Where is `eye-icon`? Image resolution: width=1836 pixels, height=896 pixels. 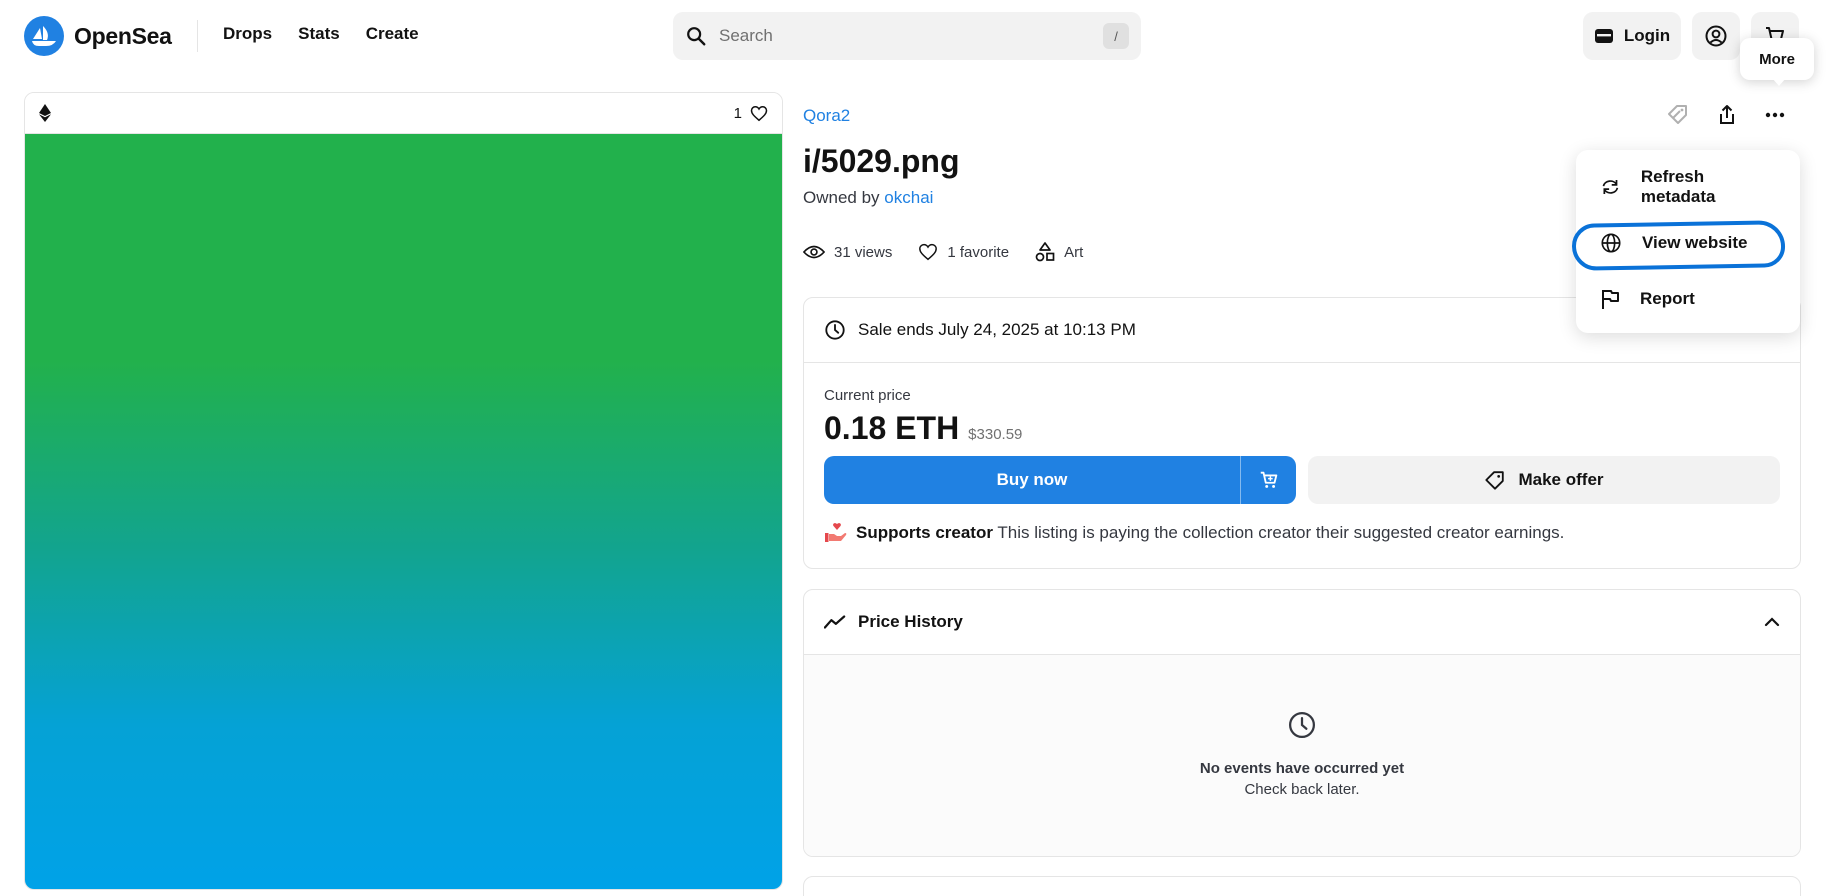 eye-icon is located at coordinates (814, 252).